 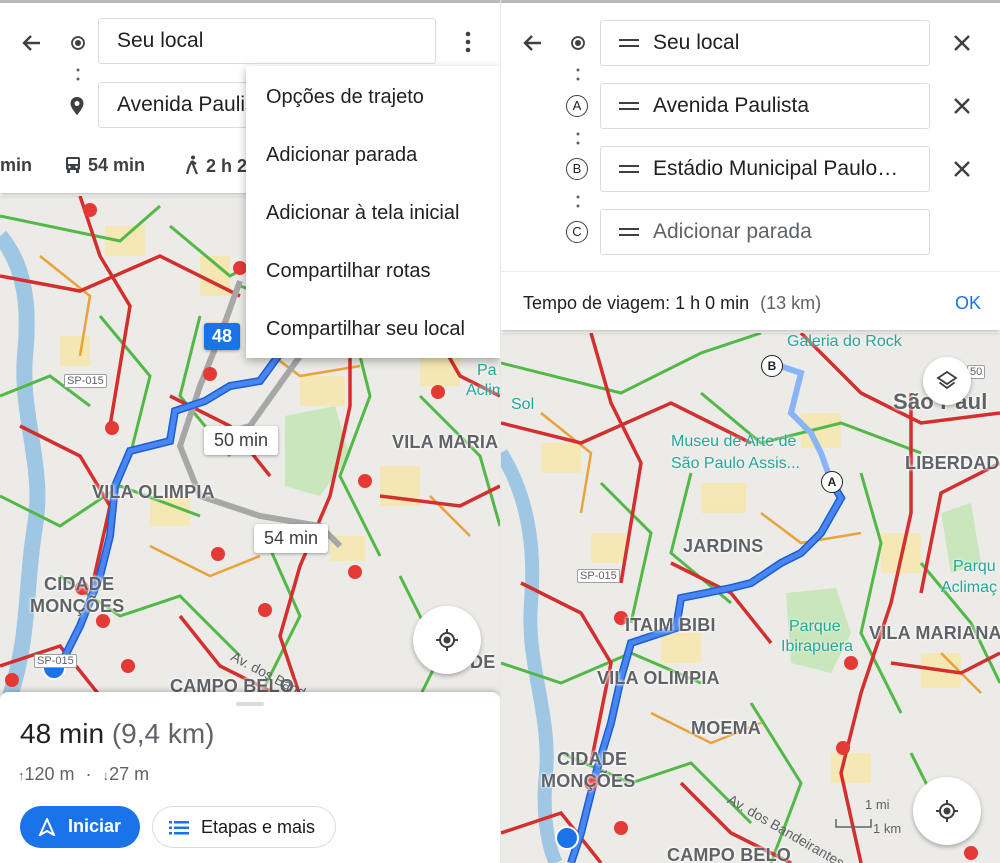 What do you see at coordinates (117, 165) in the screenshot?
I see `mode-transit-time: 54 min` at bounding box center [117, 165].